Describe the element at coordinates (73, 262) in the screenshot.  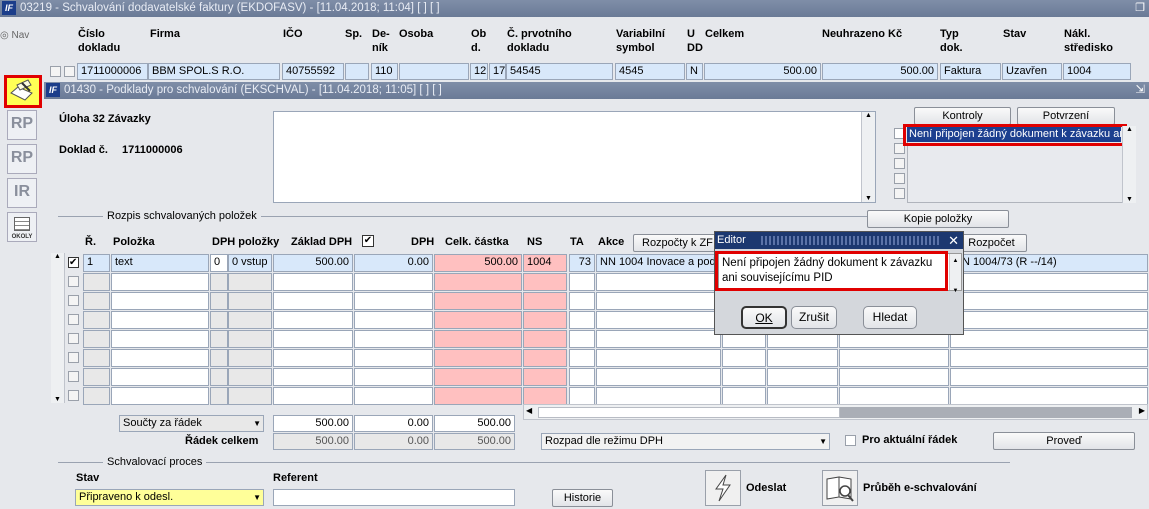
I see `row-checkbox: ✔` at that location.